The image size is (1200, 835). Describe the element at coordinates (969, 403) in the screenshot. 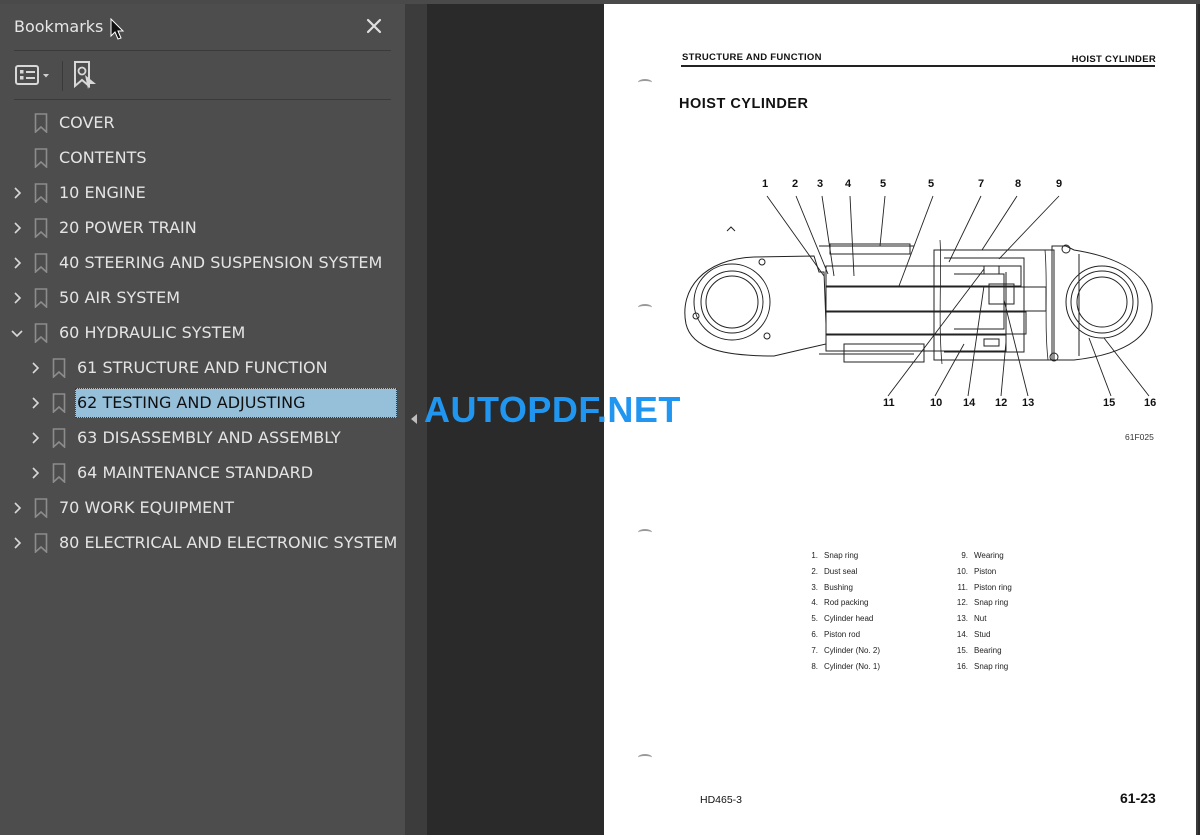

I see `callout-14: 14` at that location.